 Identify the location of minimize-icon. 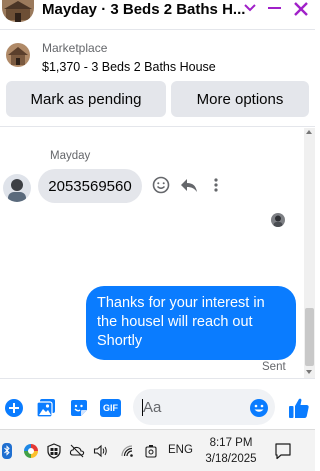
(274, 8).